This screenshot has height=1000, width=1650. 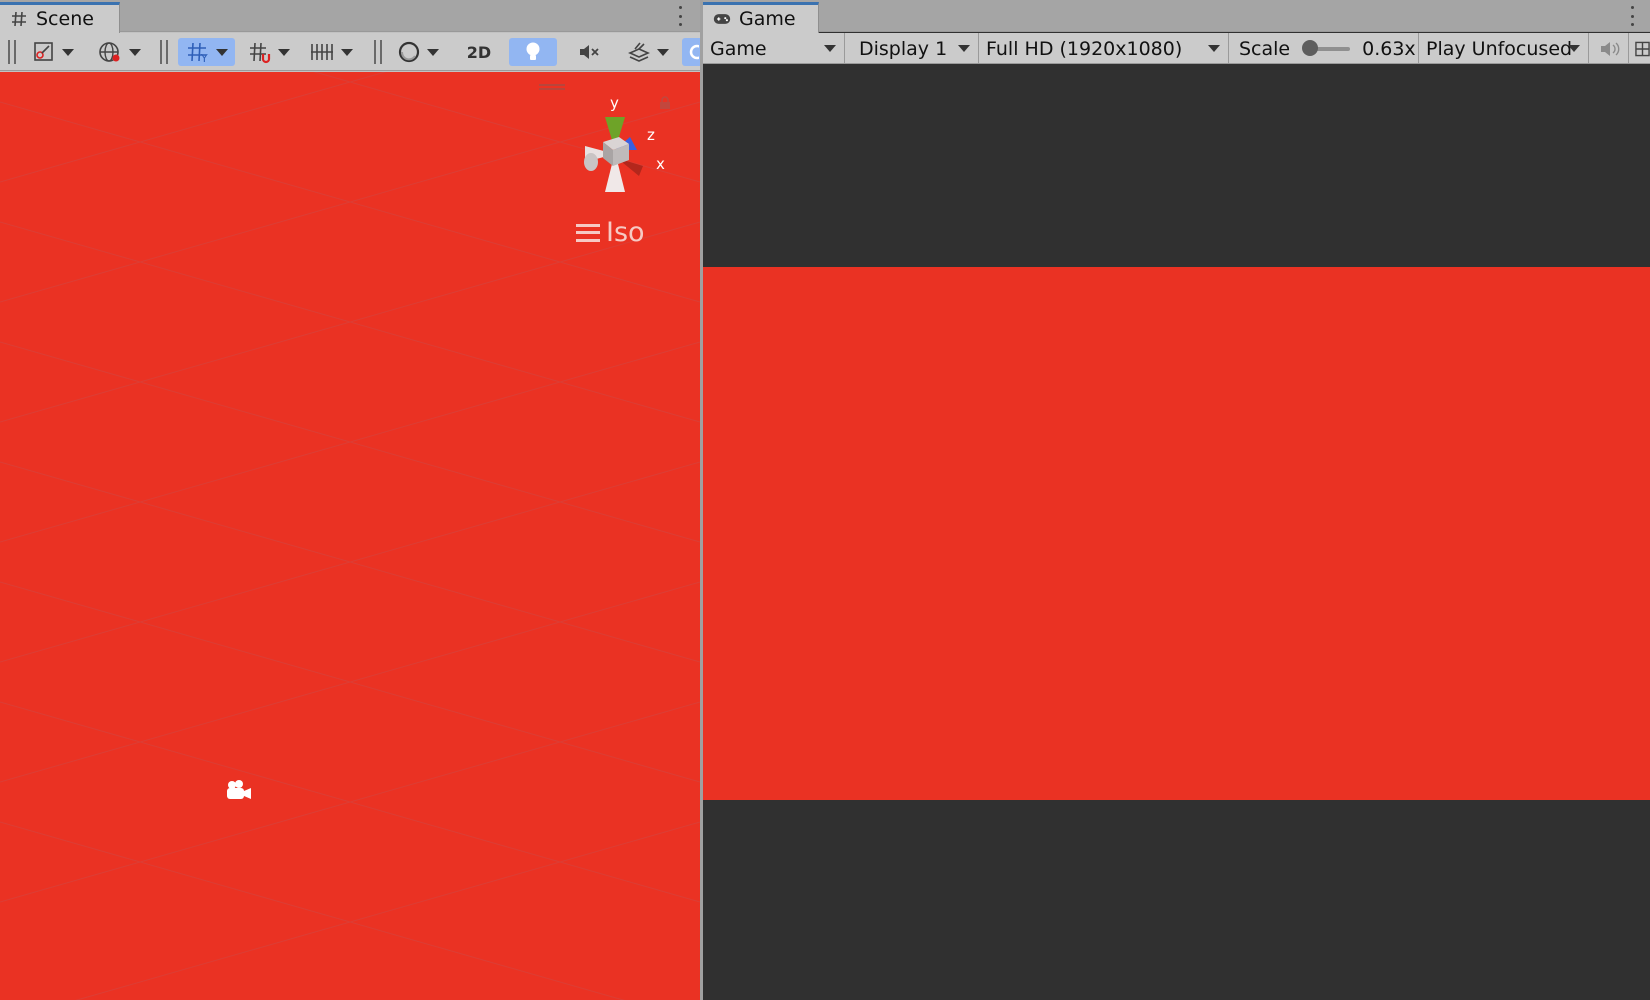 I want to click on scale-slider, so click(x=1326, y=47).